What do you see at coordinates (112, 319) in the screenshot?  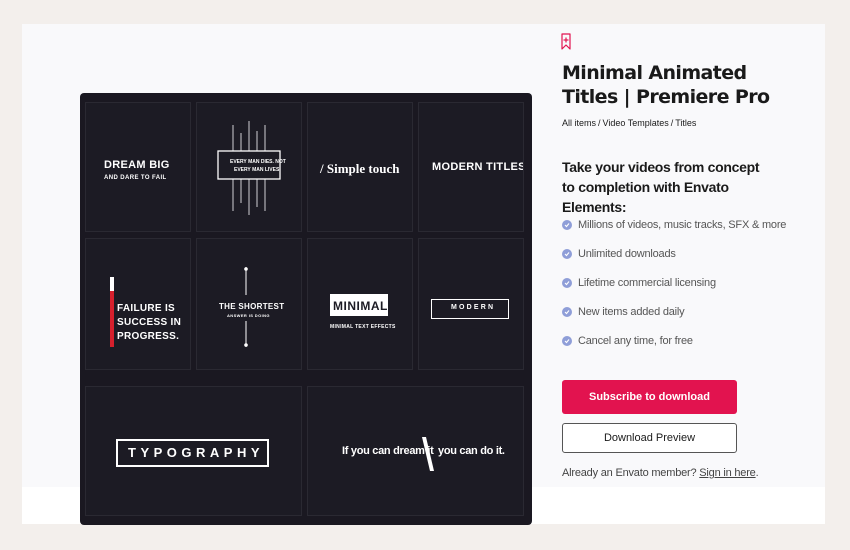 I see `red-bar-graphic` at bounding box center [112, 319].